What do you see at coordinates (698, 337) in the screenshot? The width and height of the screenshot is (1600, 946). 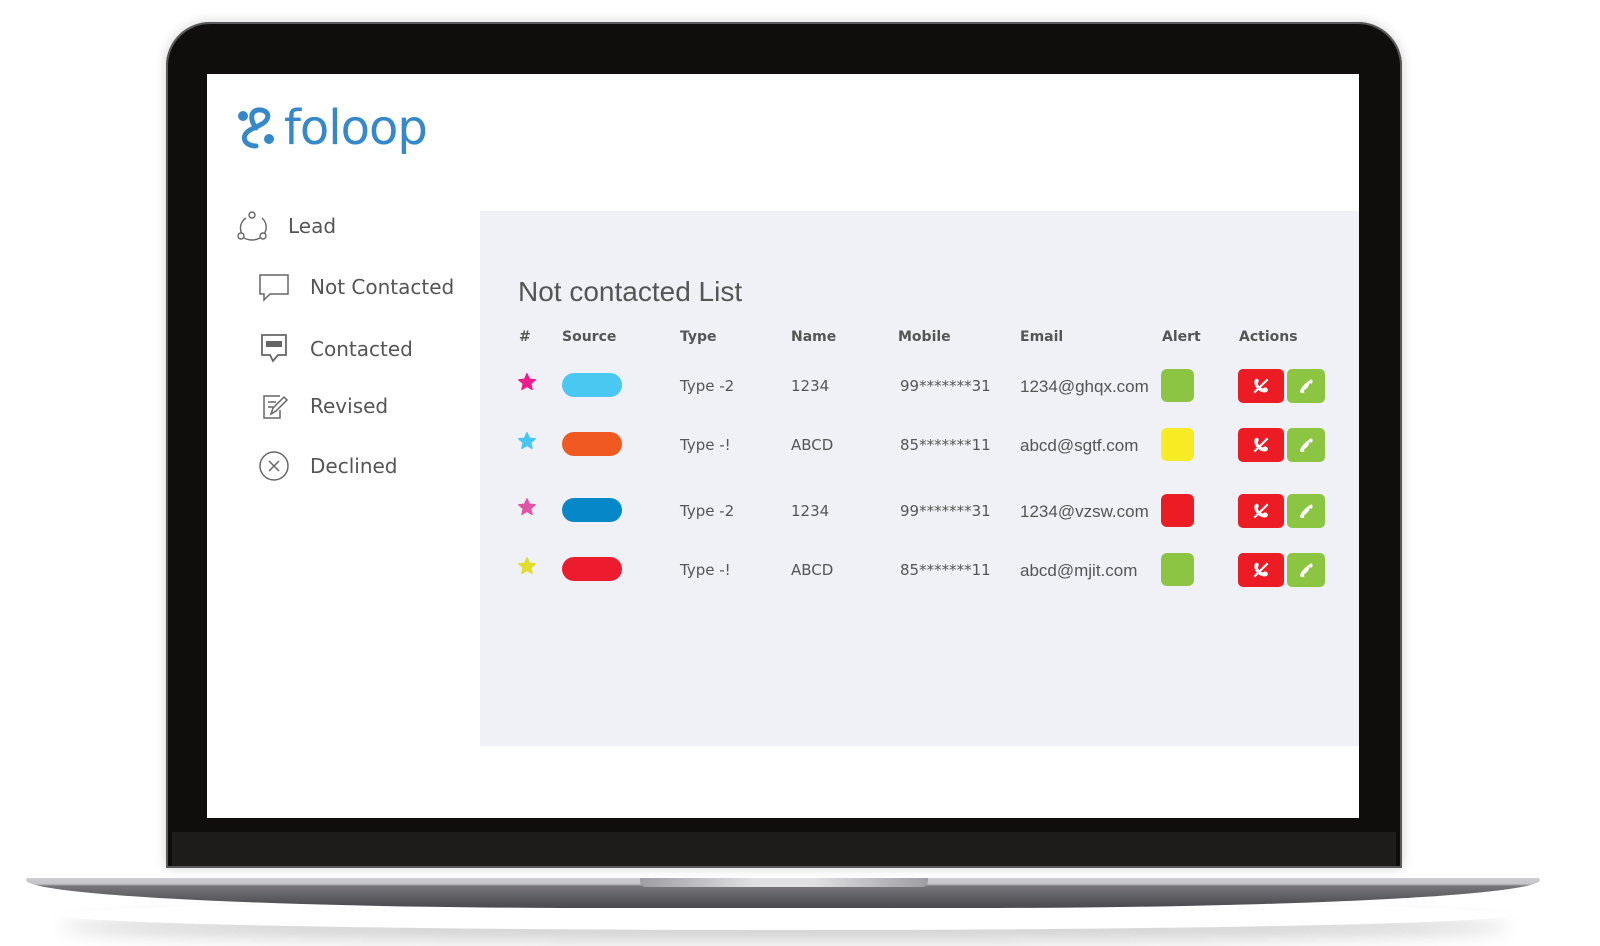 I see `column-header-type: Type` at bounding box center [698, 337].